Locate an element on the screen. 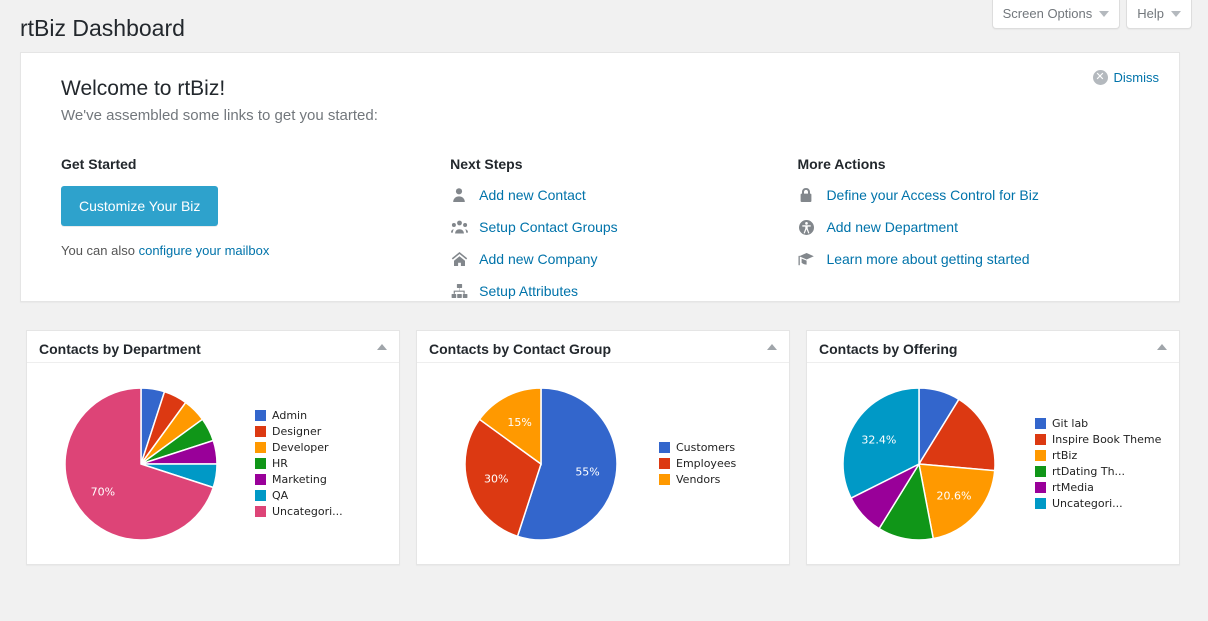 This screenshot has height=621, width=1208. screen-meta-links: Screen Options Help is located at coordinates (1091, 14).